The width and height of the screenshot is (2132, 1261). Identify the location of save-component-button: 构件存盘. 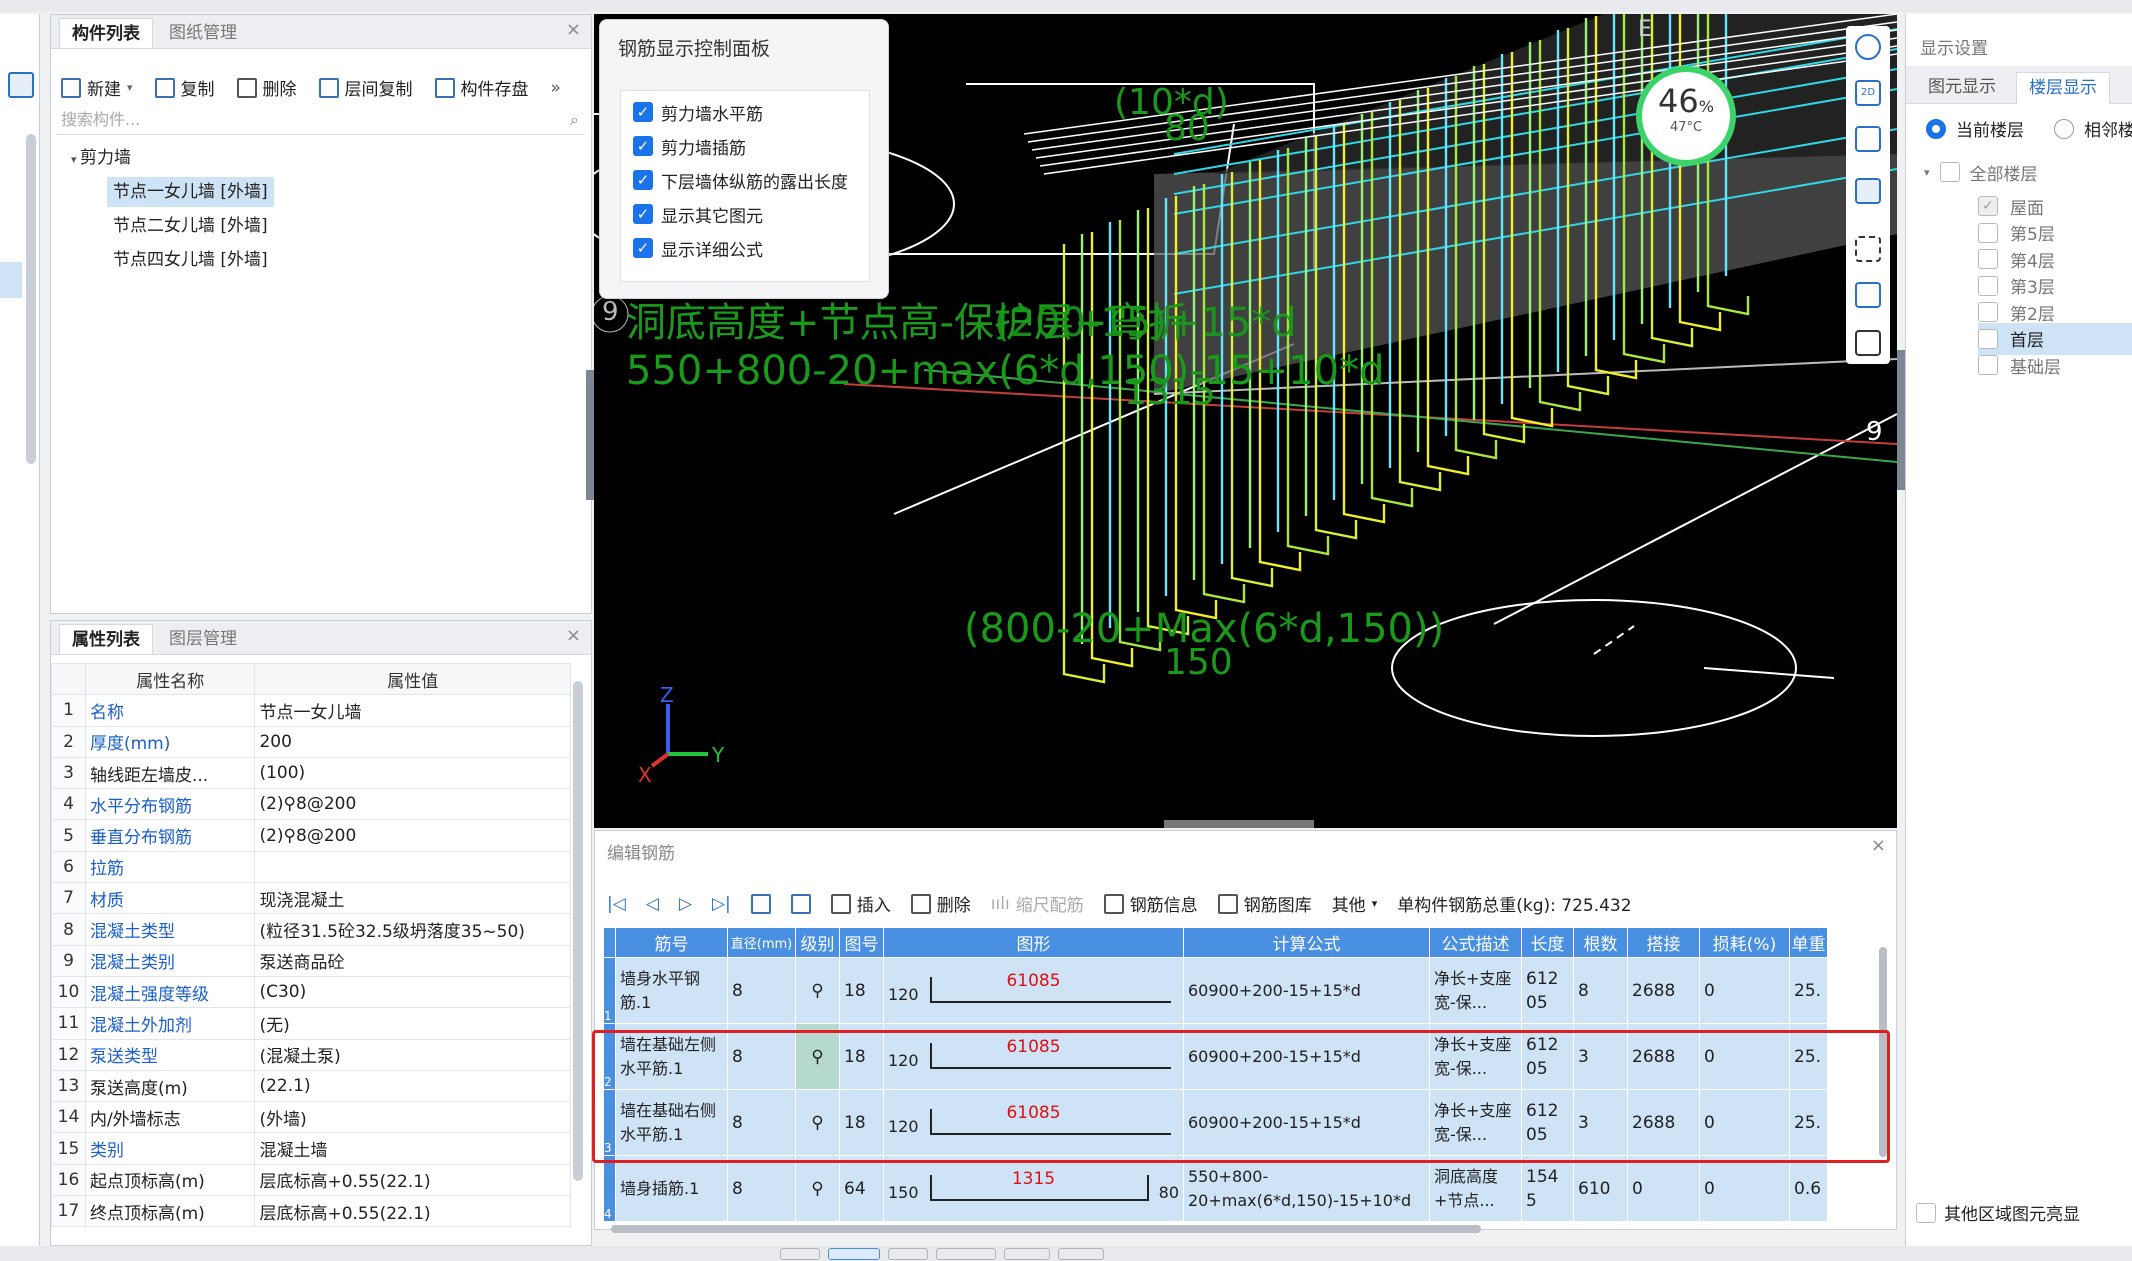
(481, 87).